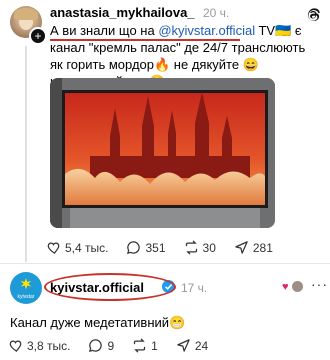 This screenshot has width=330, height=360. I want to click on avatar-label: kyivstar, so click(26, 297).